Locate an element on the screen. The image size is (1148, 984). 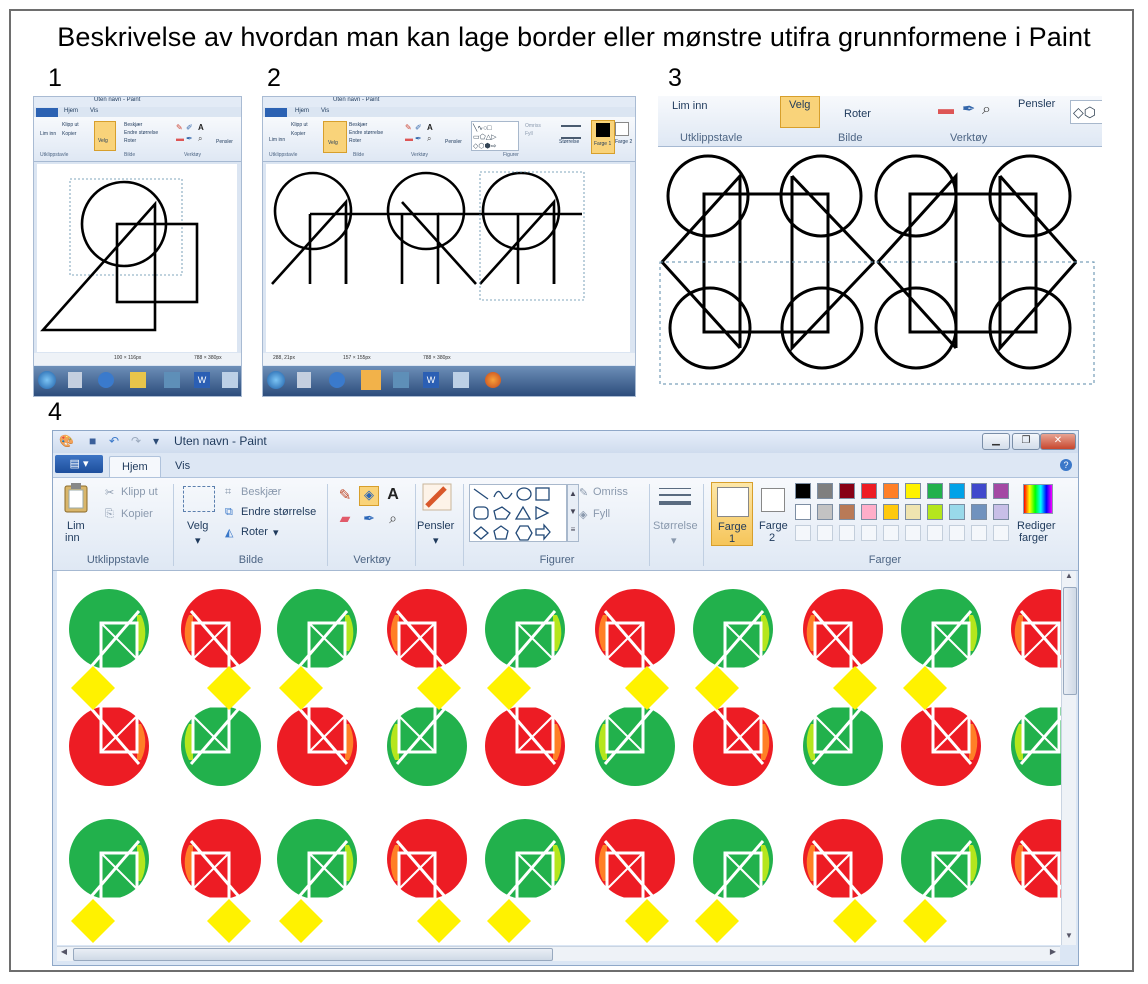
rotate-dropdown-icon: ▾ is located at coordinates (276, 532).